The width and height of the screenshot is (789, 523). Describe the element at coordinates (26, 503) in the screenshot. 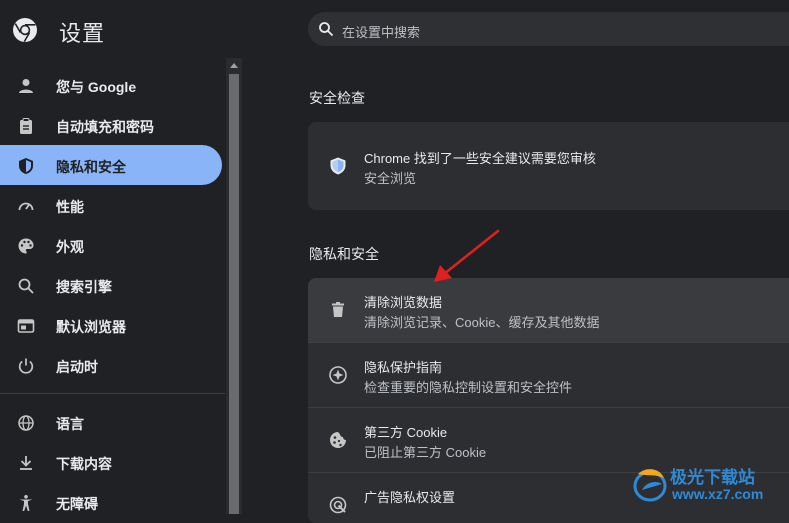

I see `accessibility-icon` at that location.